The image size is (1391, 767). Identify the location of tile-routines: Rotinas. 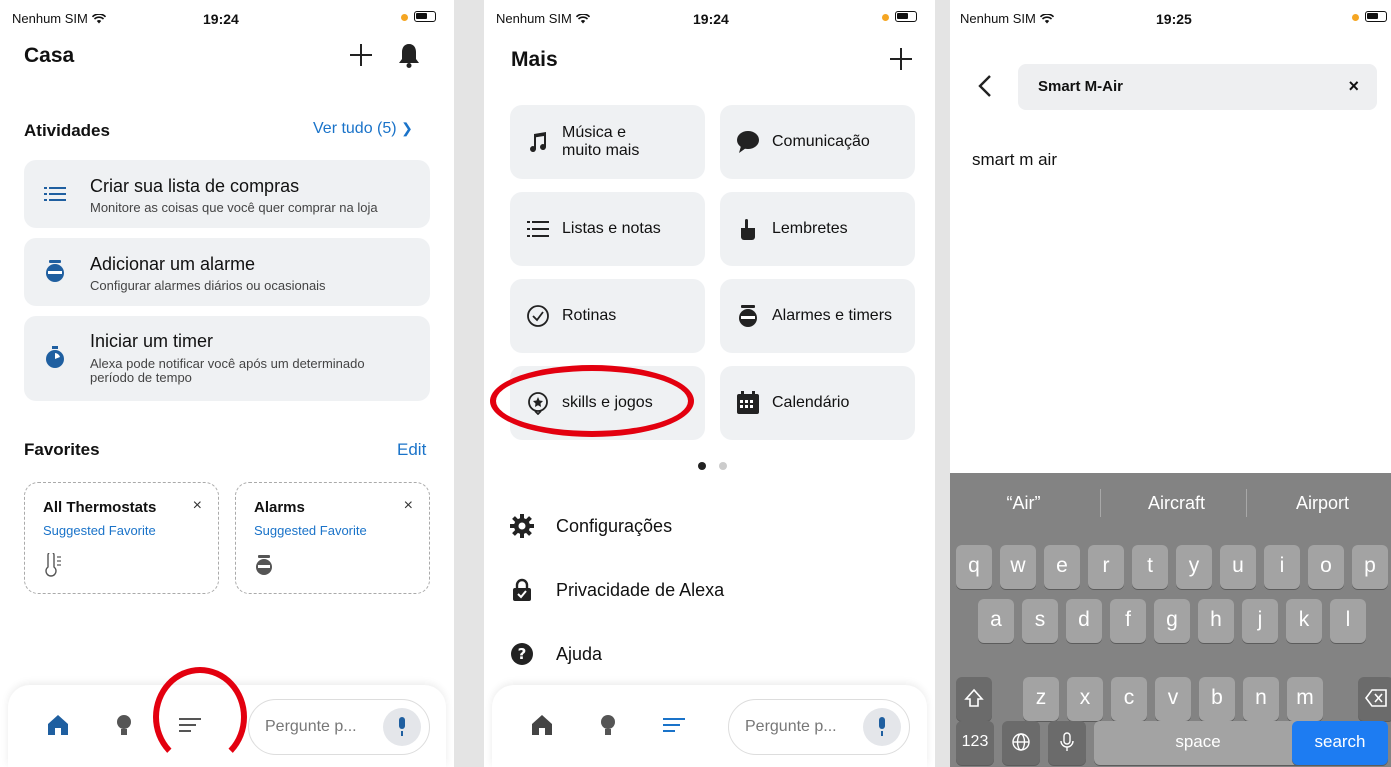
(607, 316).